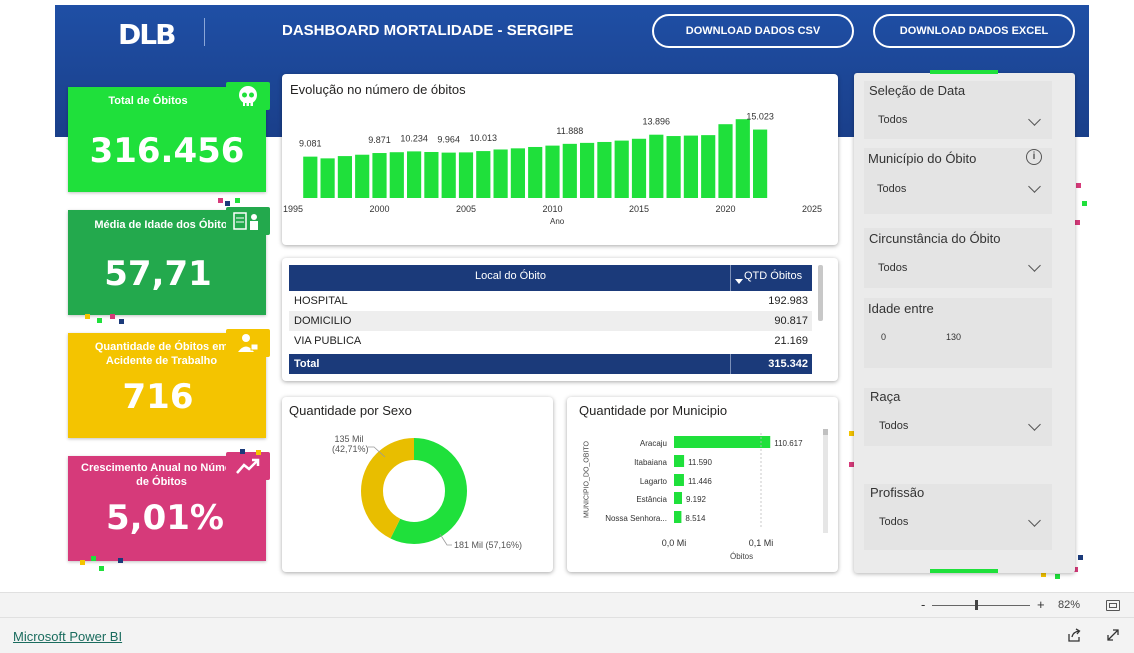  I want to click on download-excel-button: DOWNLOAD DADOS EXCEL, so click(974, 31).